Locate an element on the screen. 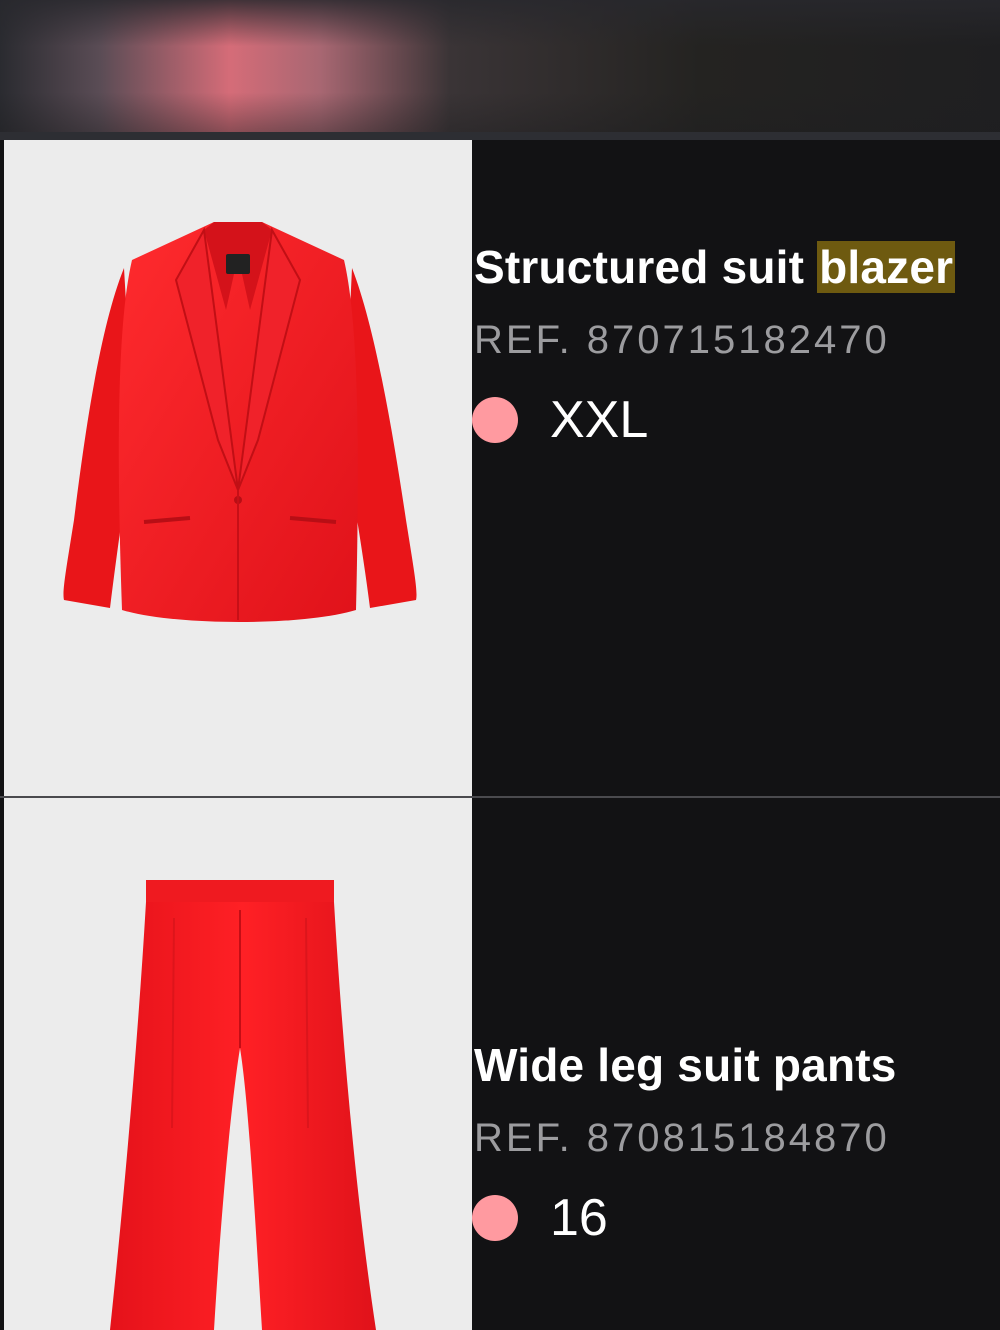 This screenshot has width=1000, height=1330. product-reference: REF. 870715182470 is located at coordinates (682, 340).